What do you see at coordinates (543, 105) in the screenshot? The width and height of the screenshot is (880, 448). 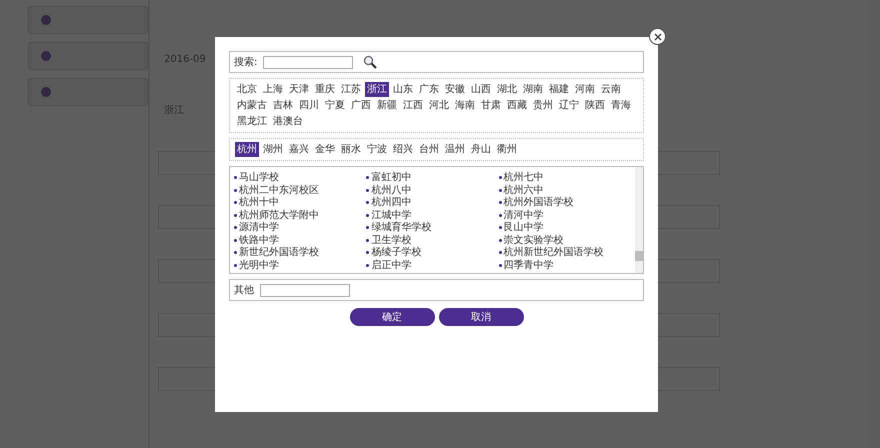 I see `province-option: 贵州` at bounding box center [543, 105].